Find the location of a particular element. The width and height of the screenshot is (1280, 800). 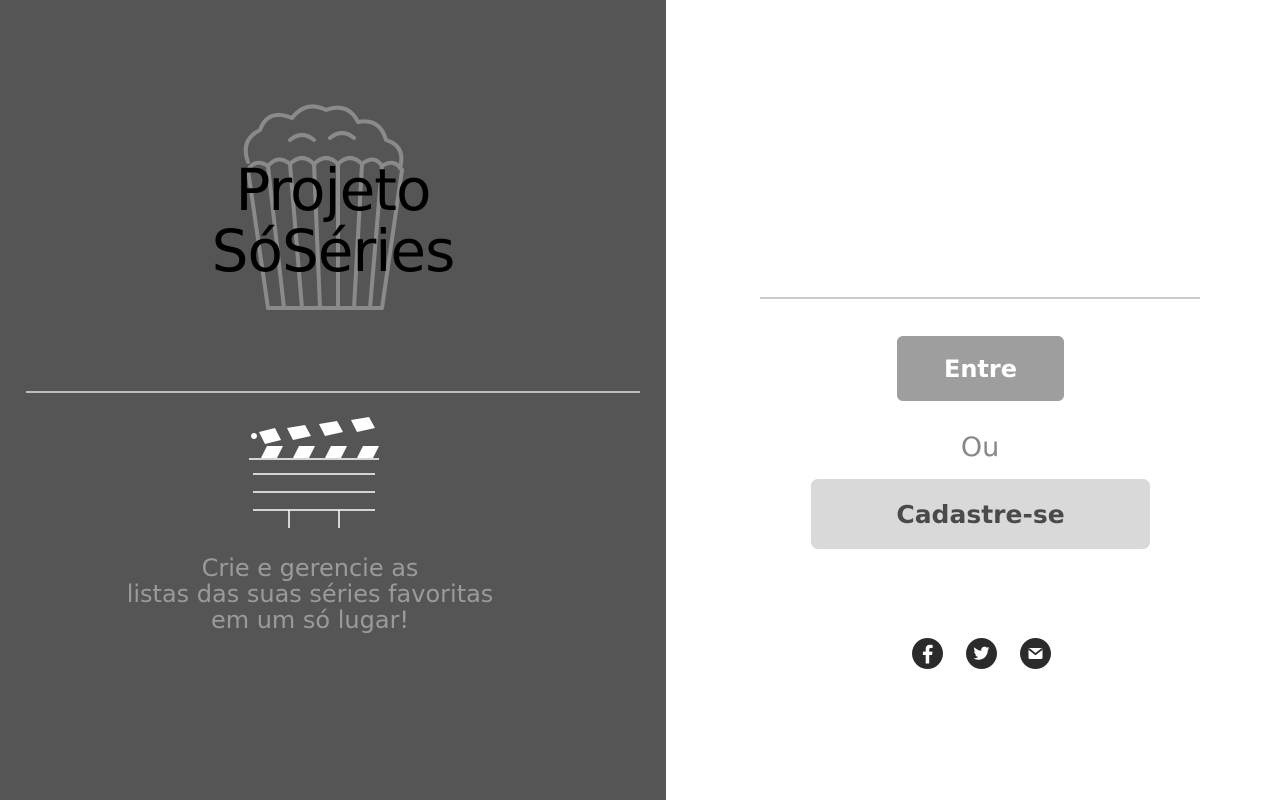

facebook-icon is located at coordinates (927, 653).